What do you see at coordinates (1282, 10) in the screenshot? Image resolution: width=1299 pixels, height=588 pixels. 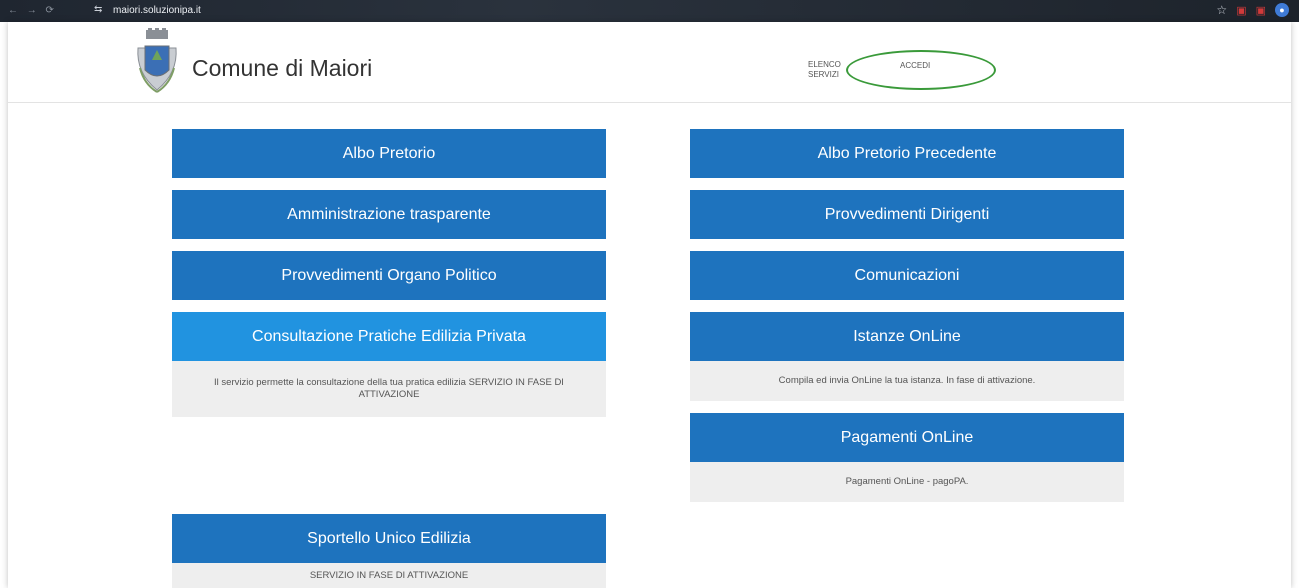 I see `profile-avatar-icon: ●` at bounding box center [1282, 10].